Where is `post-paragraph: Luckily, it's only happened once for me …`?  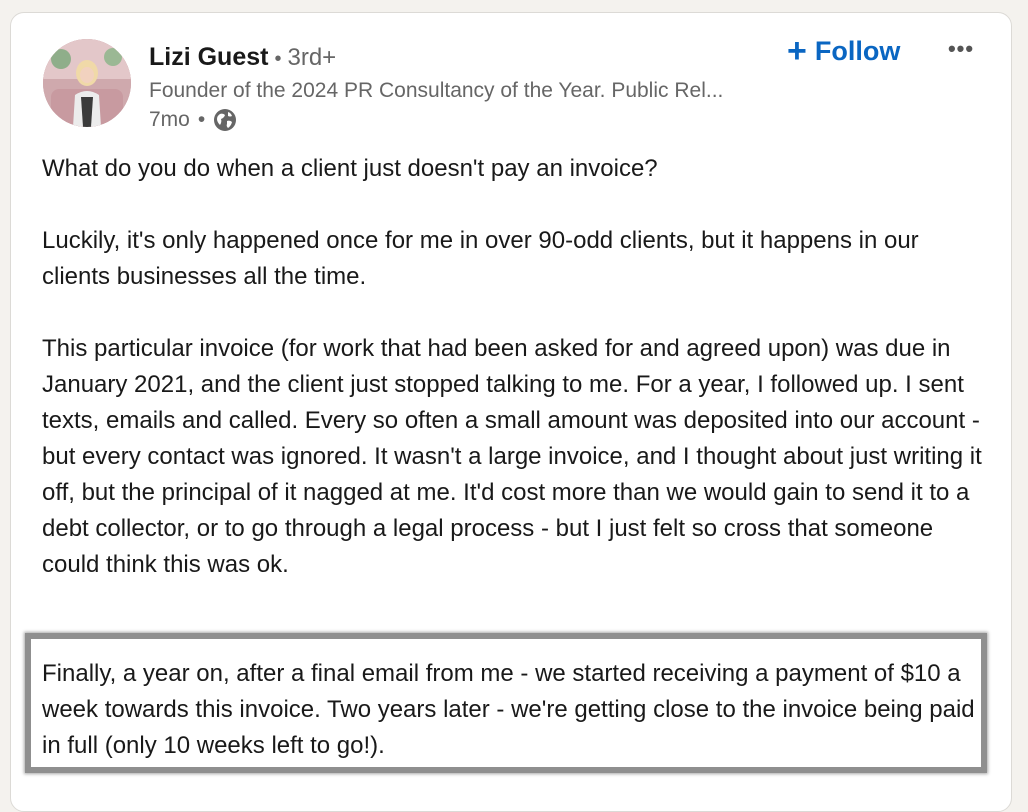 post-paragraph: Luckily, it's only happened once for me … is located at coordinates (480, 258).